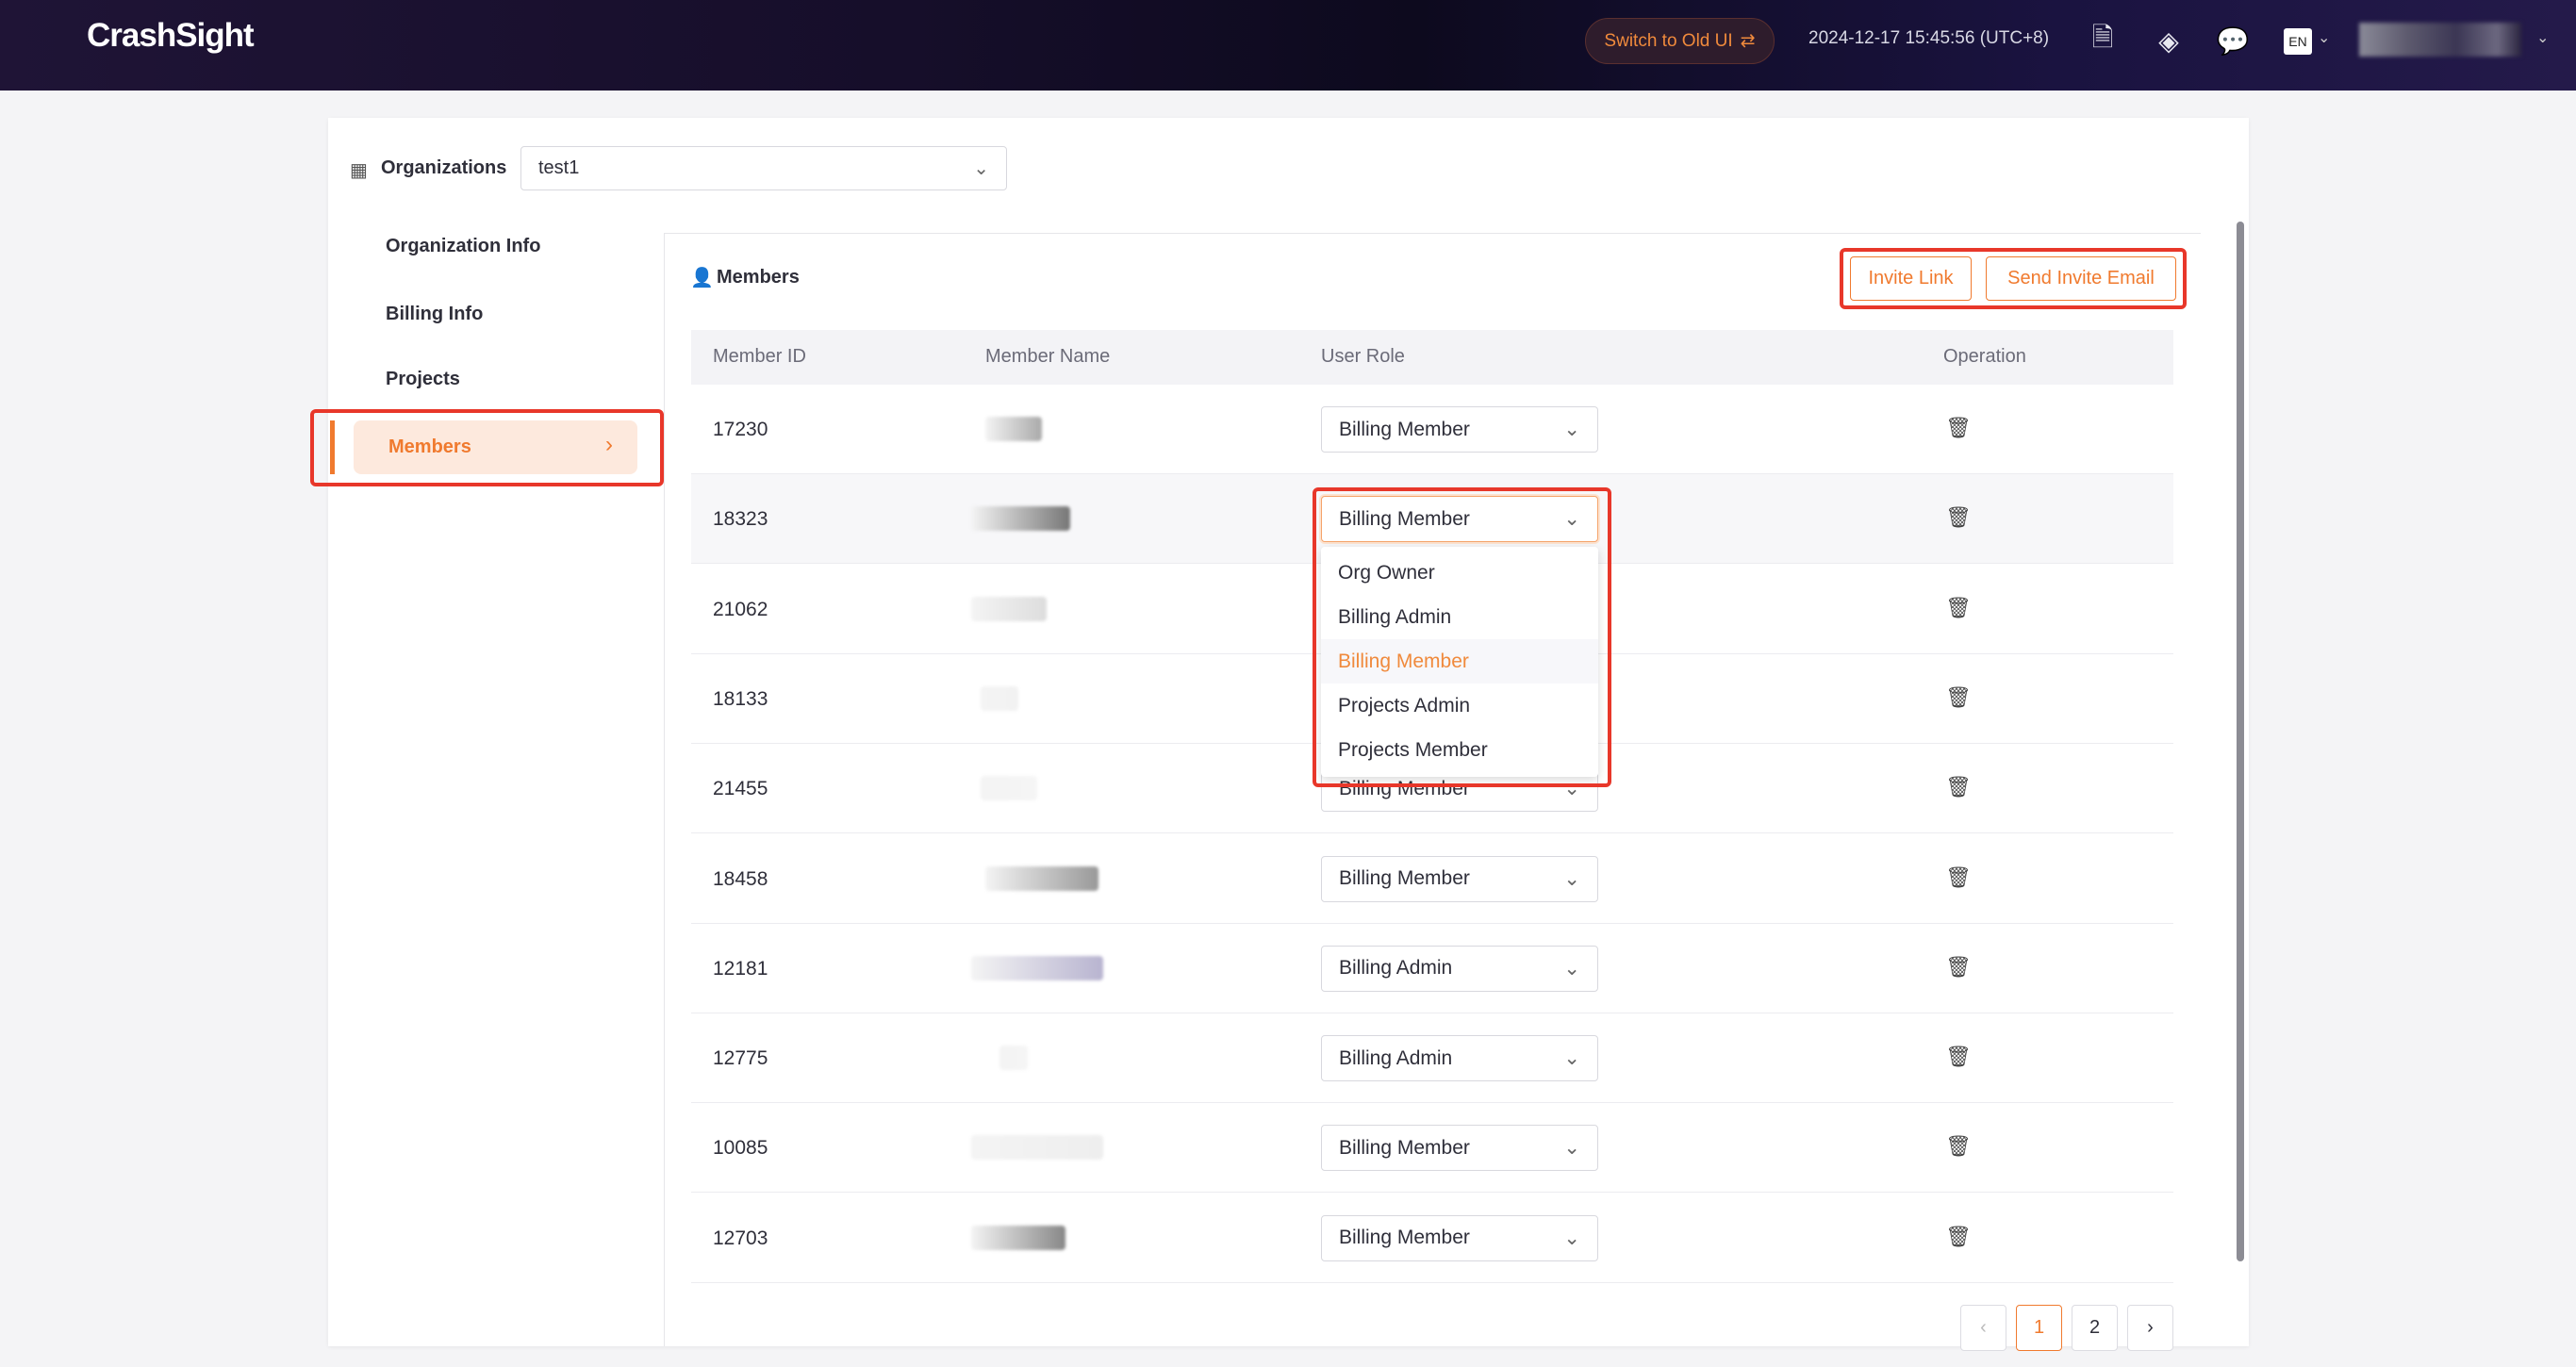 This screenshot has width=2576, height=1367. I want to click on language-selector: EN, so click(2298, 41).